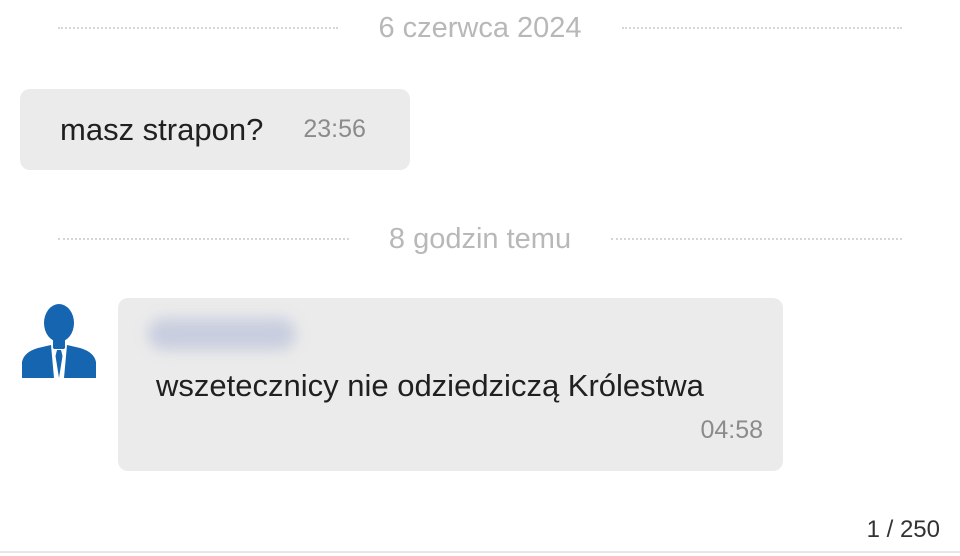 The height and width of the screenshot is (556, 960). I want to click on sender-name-redacted, so click(222, 334).